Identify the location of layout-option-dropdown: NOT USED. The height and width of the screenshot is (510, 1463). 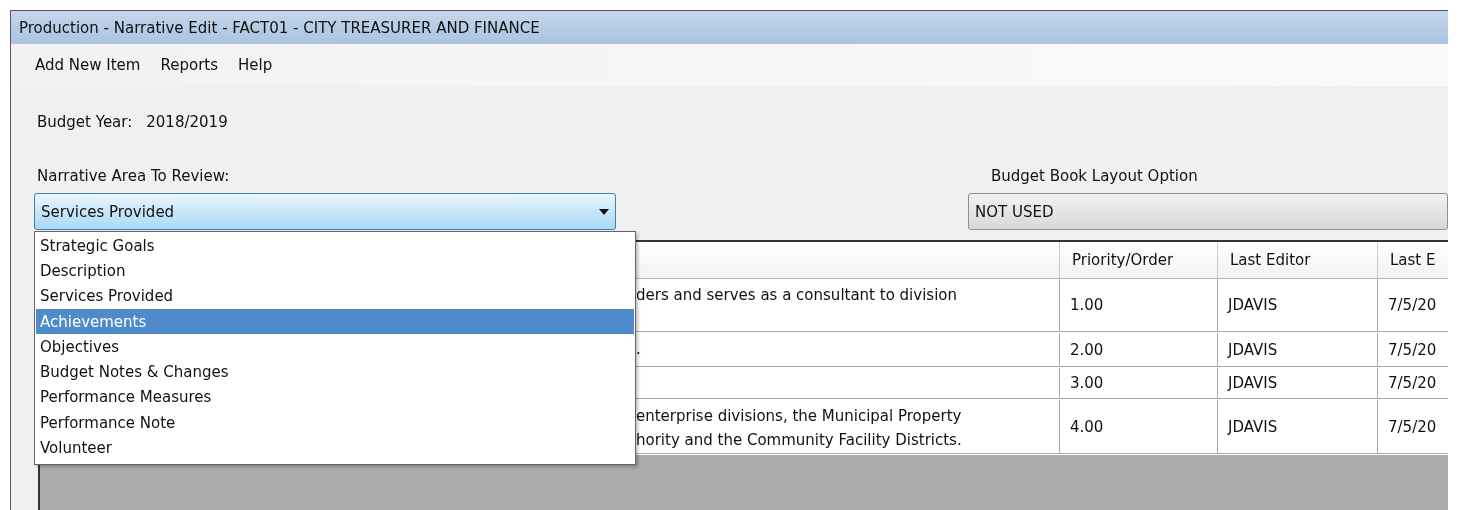
(1208, 211).